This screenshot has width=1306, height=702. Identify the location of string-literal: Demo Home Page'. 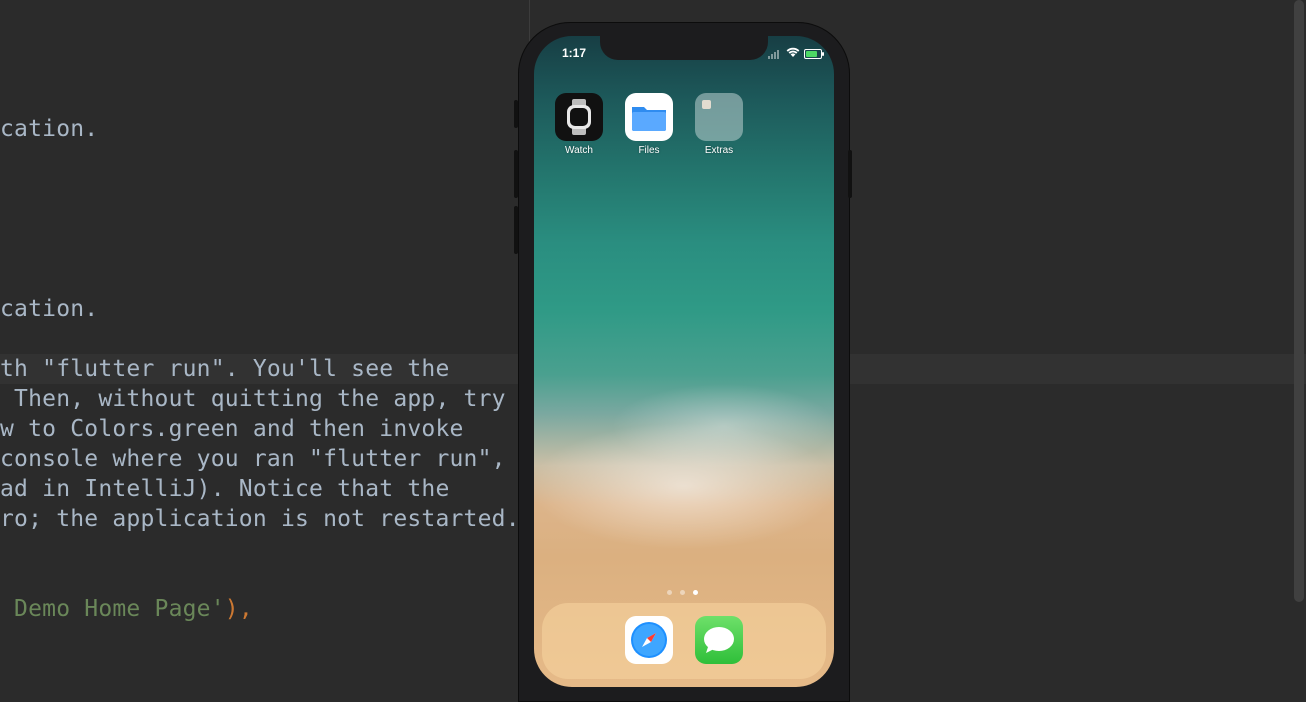
(112, 609).